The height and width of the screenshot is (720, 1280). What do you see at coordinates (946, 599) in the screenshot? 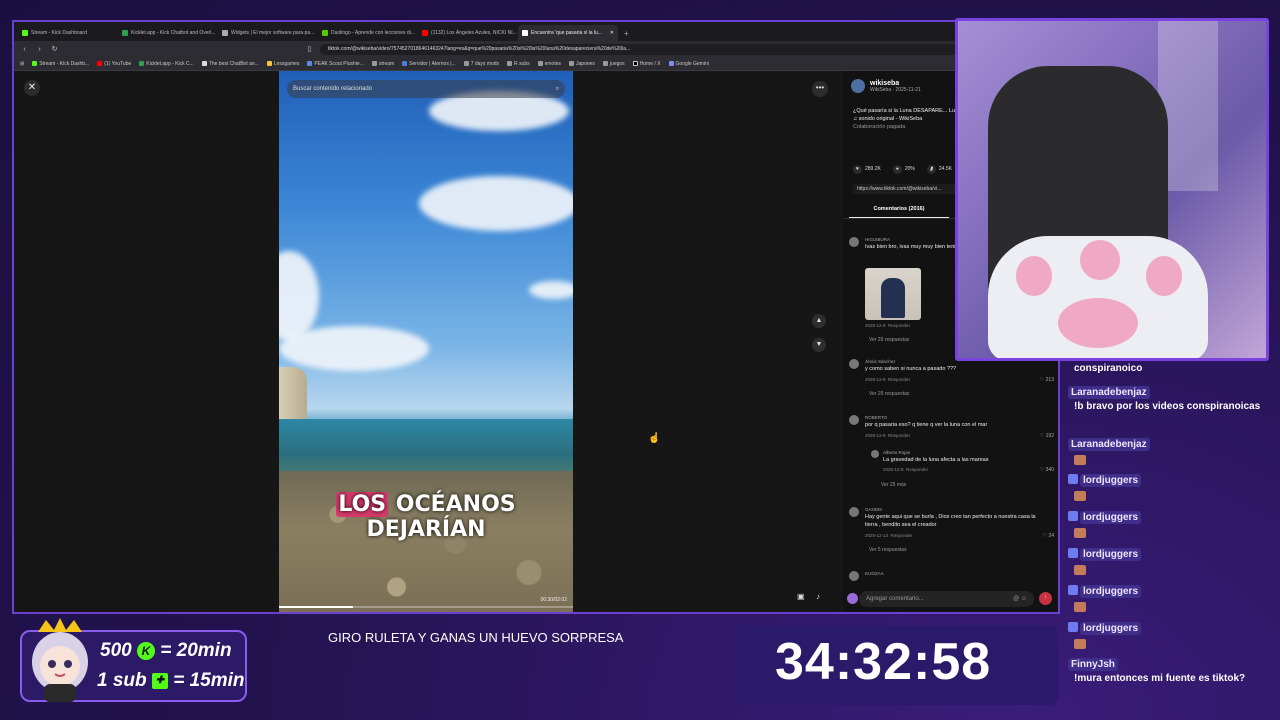
I see `comment-input: Agregar comentario... @ ☺` at bounding box center [946, 599].